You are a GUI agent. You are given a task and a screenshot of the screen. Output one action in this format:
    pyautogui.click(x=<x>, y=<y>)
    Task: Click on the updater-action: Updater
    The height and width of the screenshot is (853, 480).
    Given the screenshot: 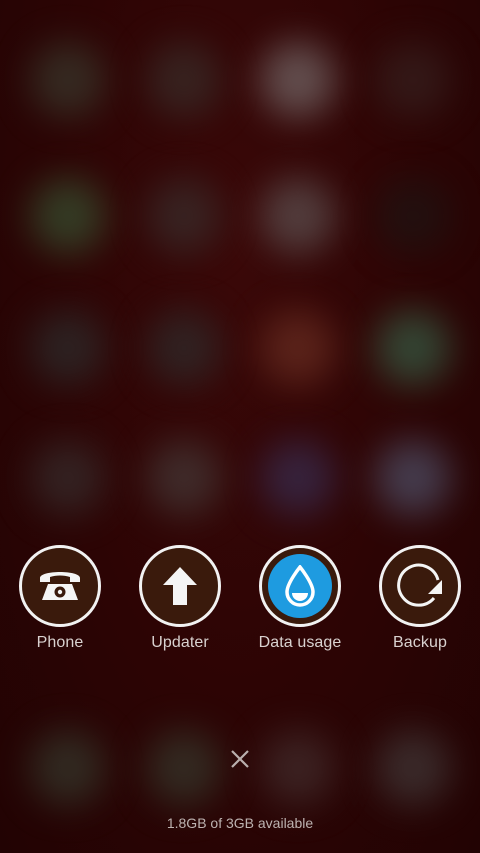 What is the action you would take?
    pyautogui.click(x=180, y=600)
    